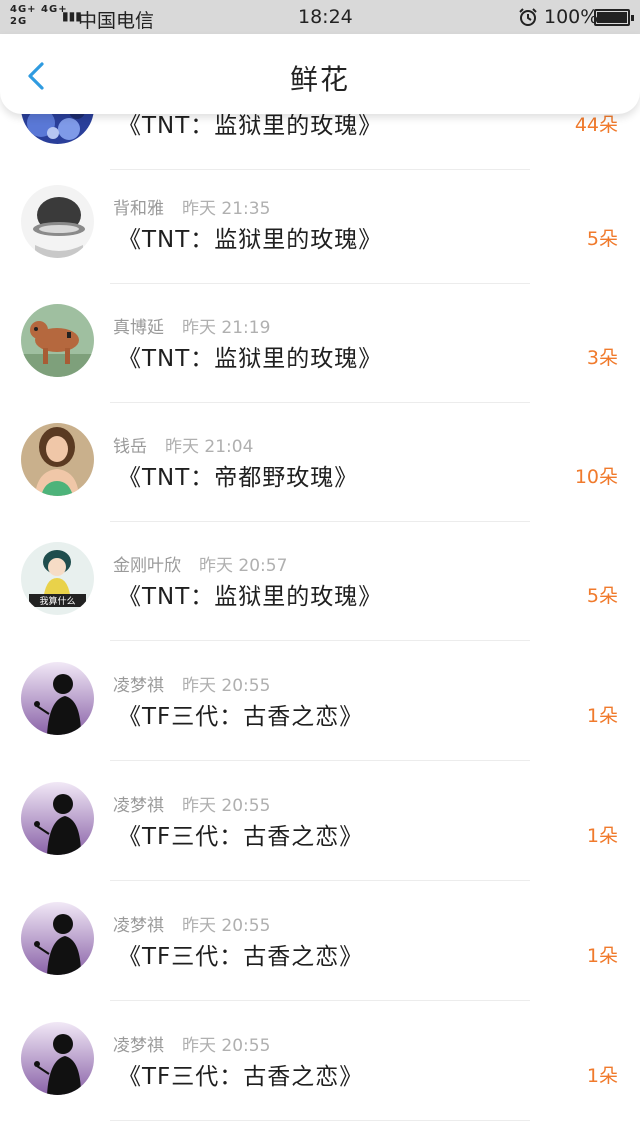  What do you see at coordinates (571, 17) in the screenshot?
I see `battery-percentage: 100%` at bounding box center [571, 17].